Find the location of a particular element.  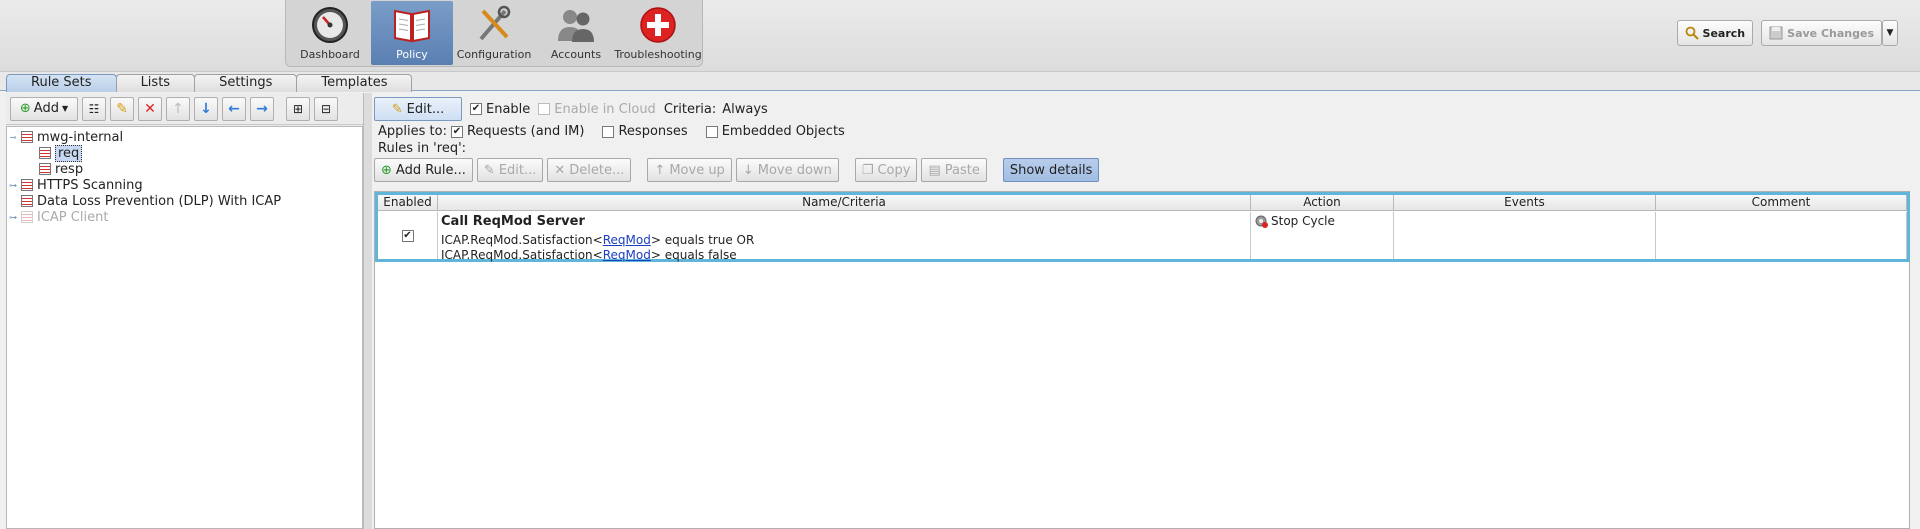

delete-ruleset-button: ✕ is located at coordinates (150, 108).